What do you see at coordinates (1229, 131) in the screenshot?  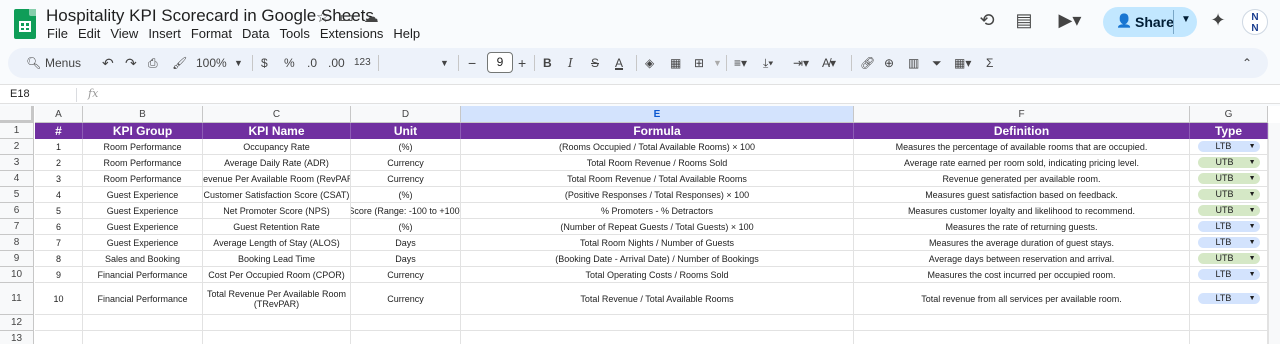 I see `table-header-type: Type` at bounding box center [1229, 131].